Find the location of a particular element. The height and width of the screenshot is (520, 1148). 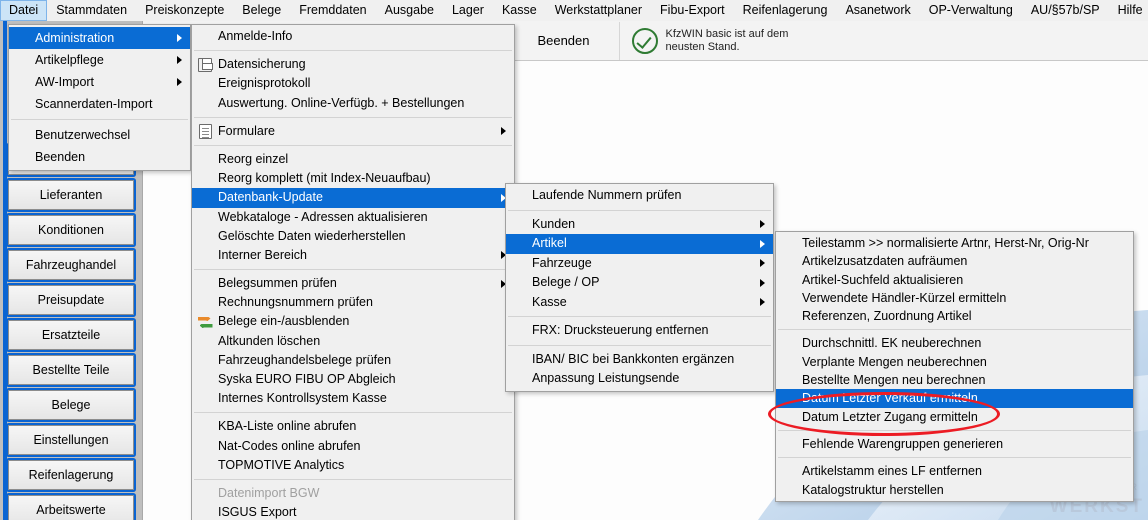

menu-administration-item-datenbank-update: Datenbank-Update is located at coordinates (353, 198).